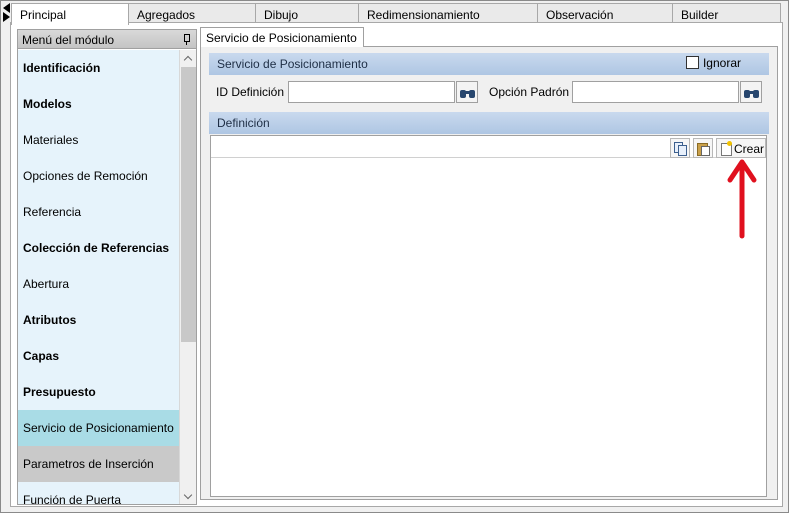 This screenshot has height=520, width=800. I want to click on sidebar-item-referencia: Referencia, so click(98, 212).